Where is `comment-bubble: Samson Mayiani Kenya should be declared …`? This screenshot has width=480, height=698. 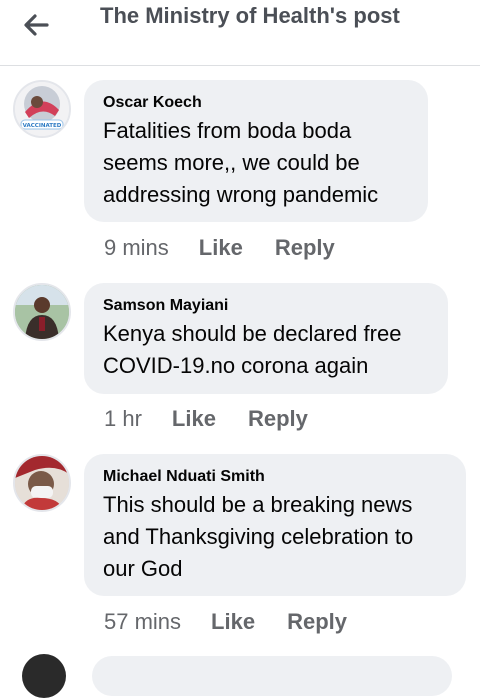
comment-bubble: Samson Mayiani Kenya should be declared … is located at coordinates (266, 338).